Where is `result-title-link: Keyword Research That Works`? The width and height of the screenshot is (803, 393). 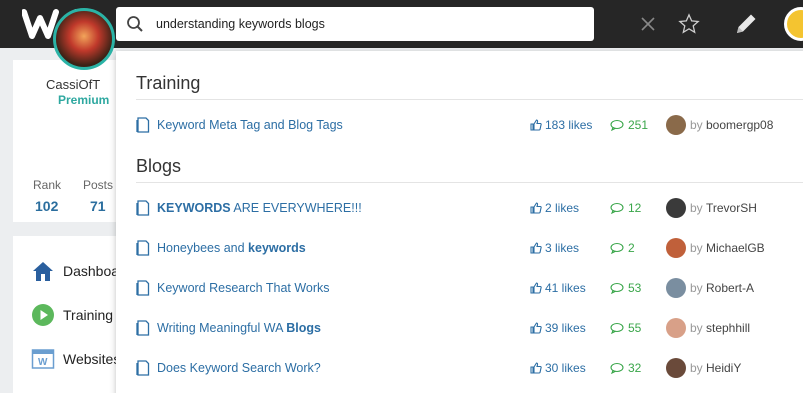 result-title-link: Keyword Research That Works is located at coordinates (243, 288).